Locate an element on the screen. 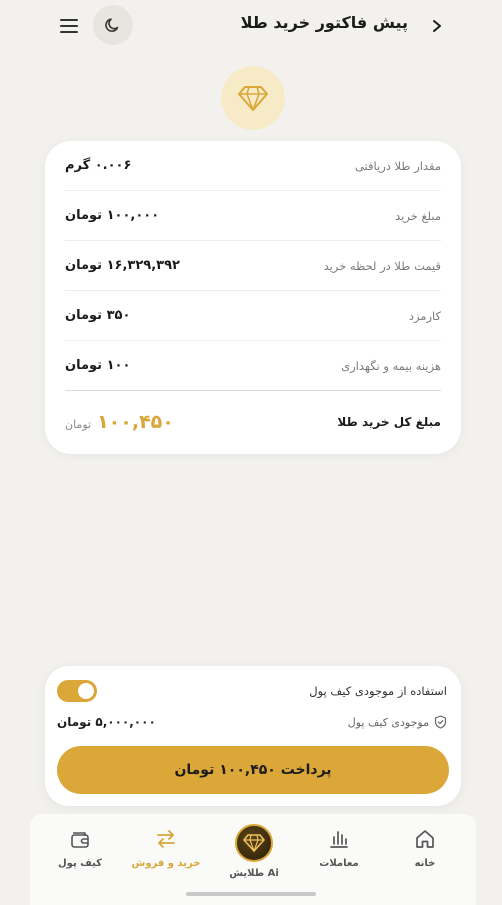 The width and height of the screenshot is (502, 905). balance-label: موجودی کیف پول is located at coordinates (388, 722).